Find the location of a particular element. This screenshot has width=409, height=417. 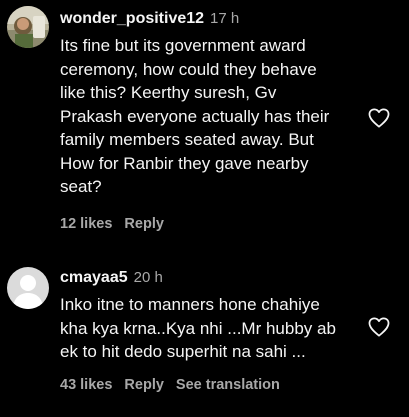

comment-header: wonder_positive12 17 h is located at coordinates (149, 19).